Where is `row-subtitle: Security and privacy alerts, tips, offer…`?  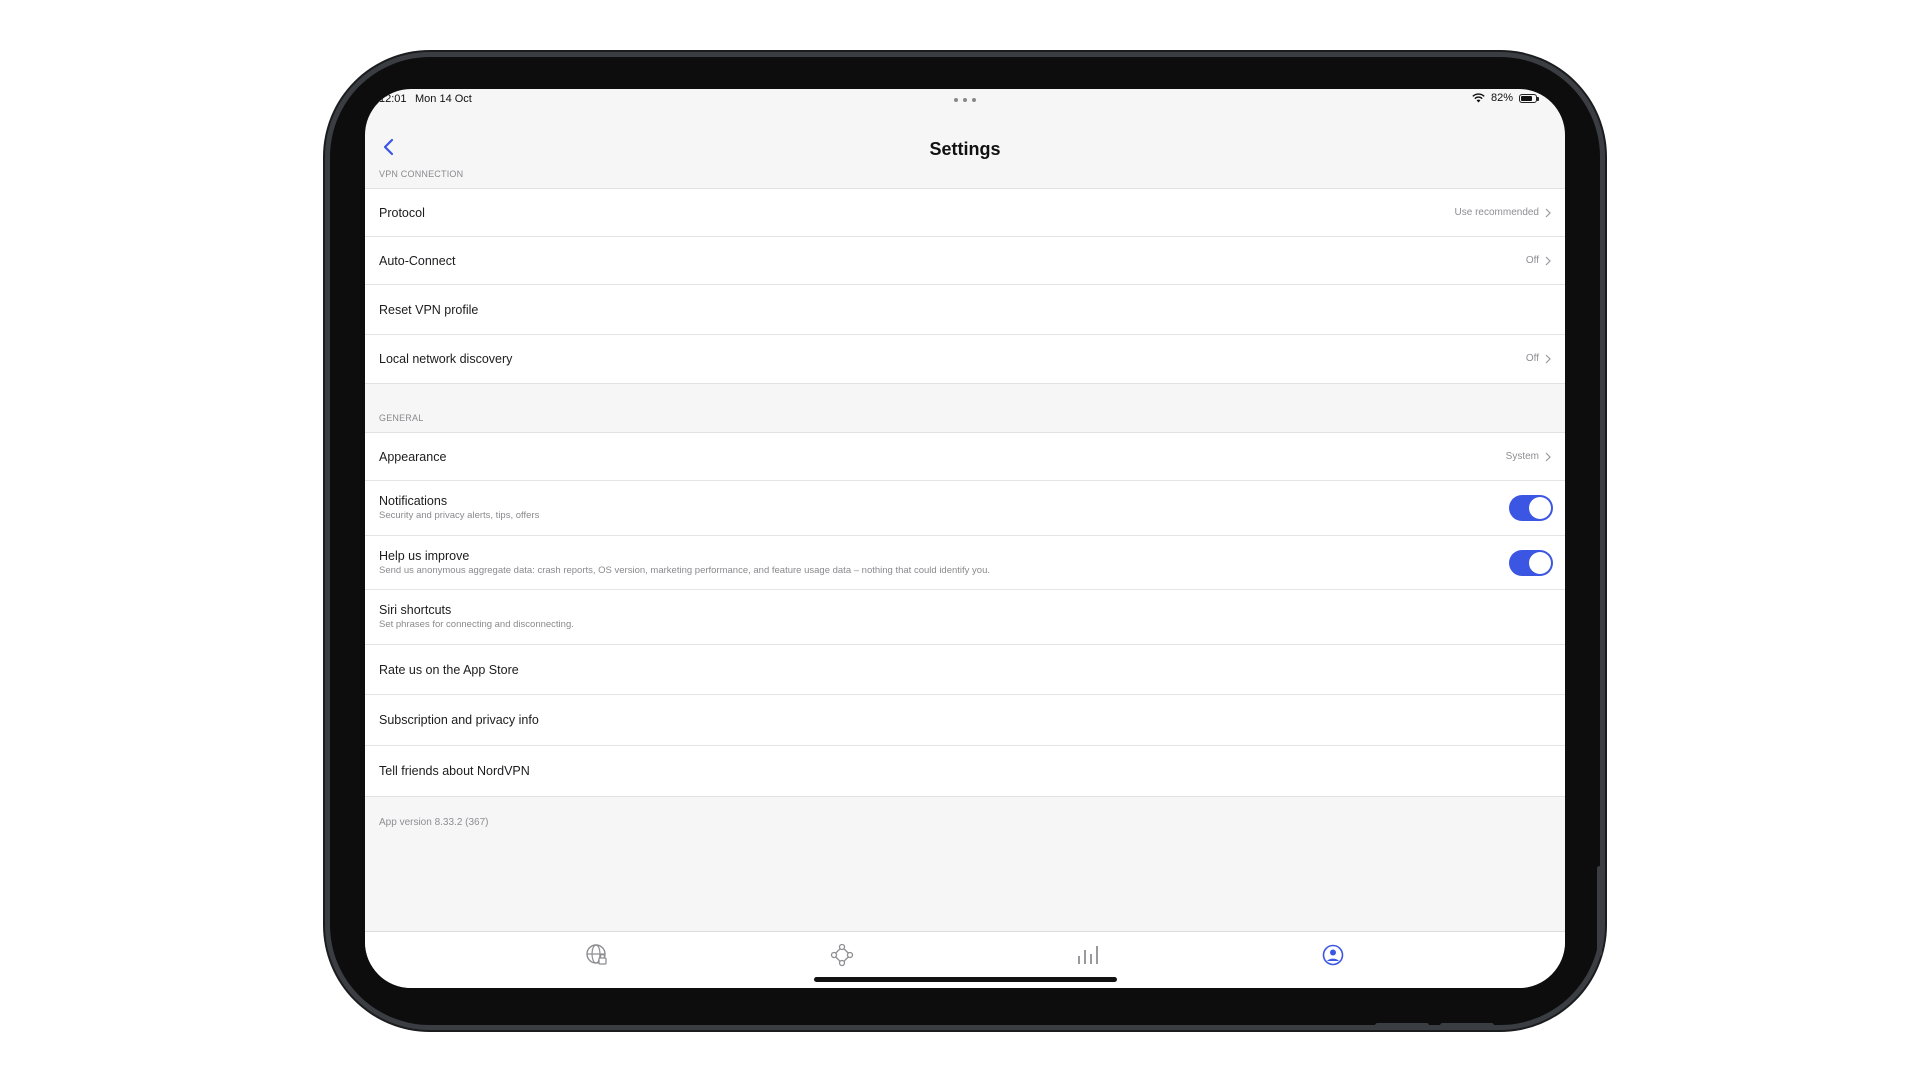 row-subtitle: Security and privacy alerts, tips, offer… is located at coordinates (459, 515).